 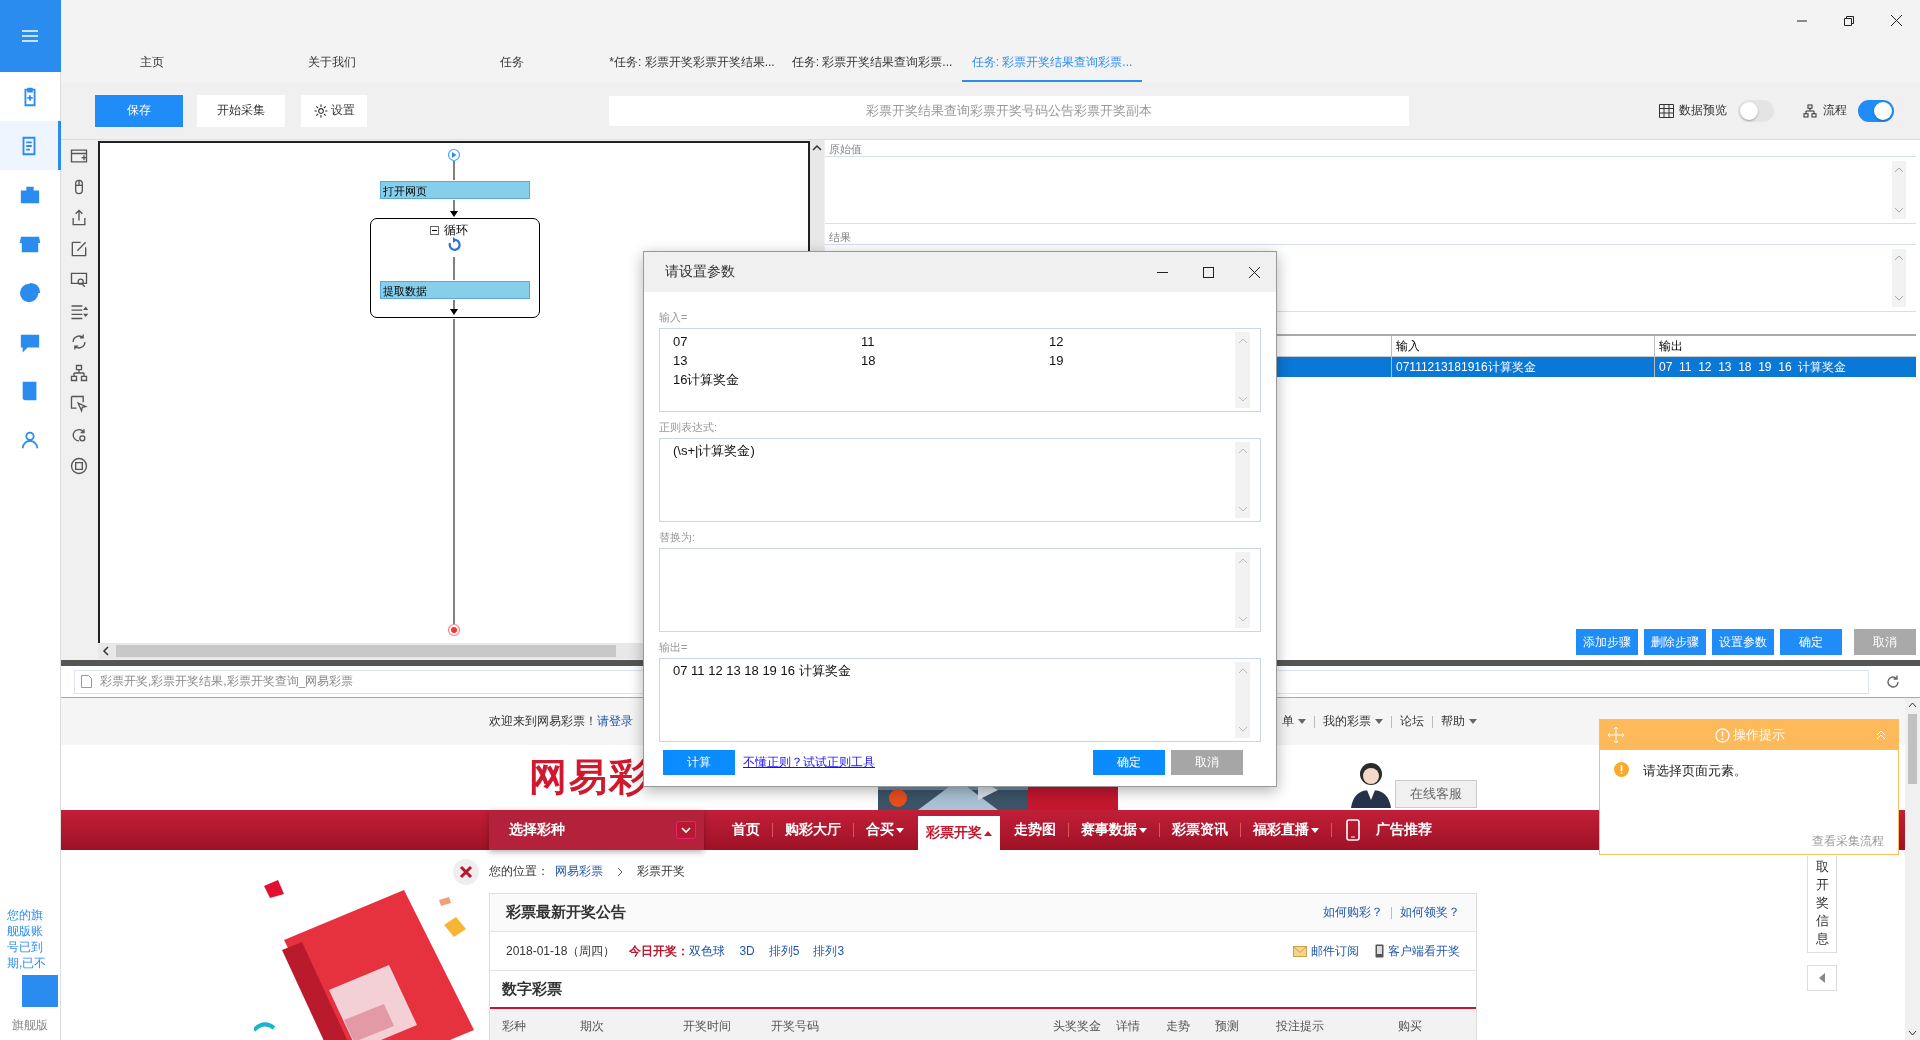 I want to click on table-icon, so click(x=1666, y=110).